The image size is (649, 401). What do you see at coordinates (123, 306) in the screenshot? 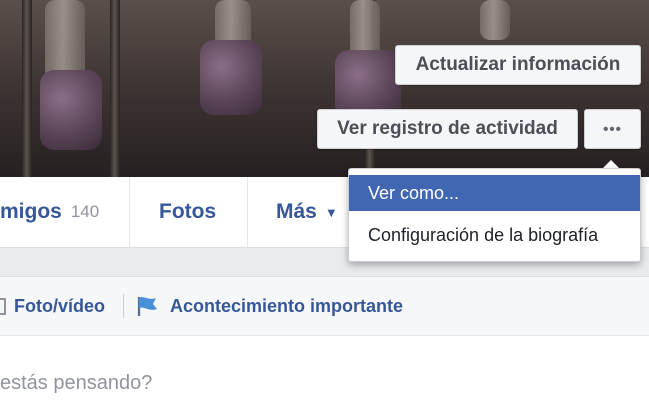
I see `composer-divider` at bounding box center [123, 306].